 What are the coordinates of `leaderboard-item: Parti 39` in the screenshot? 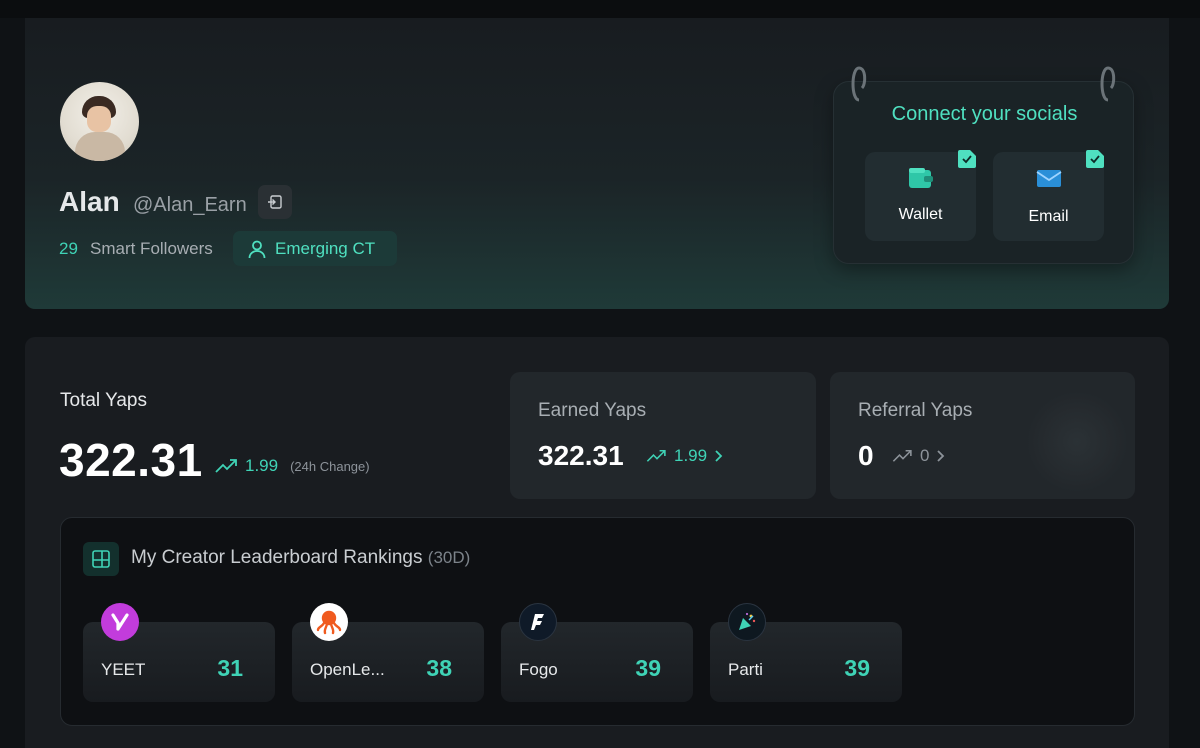 It's located at (806, 652).